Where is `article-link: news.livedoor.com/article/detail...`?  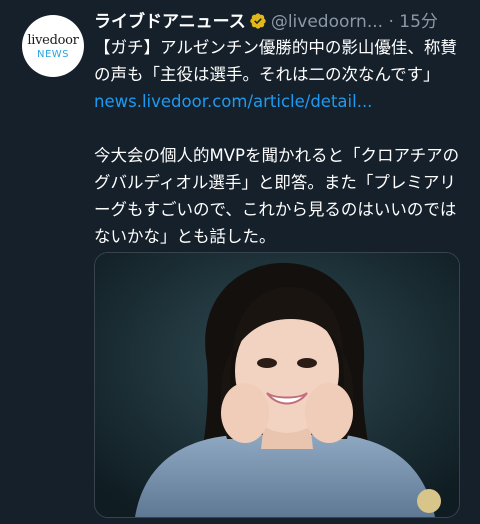
article-link: news.livedoor.com/article/detail... is located at coordinates (233, 101).